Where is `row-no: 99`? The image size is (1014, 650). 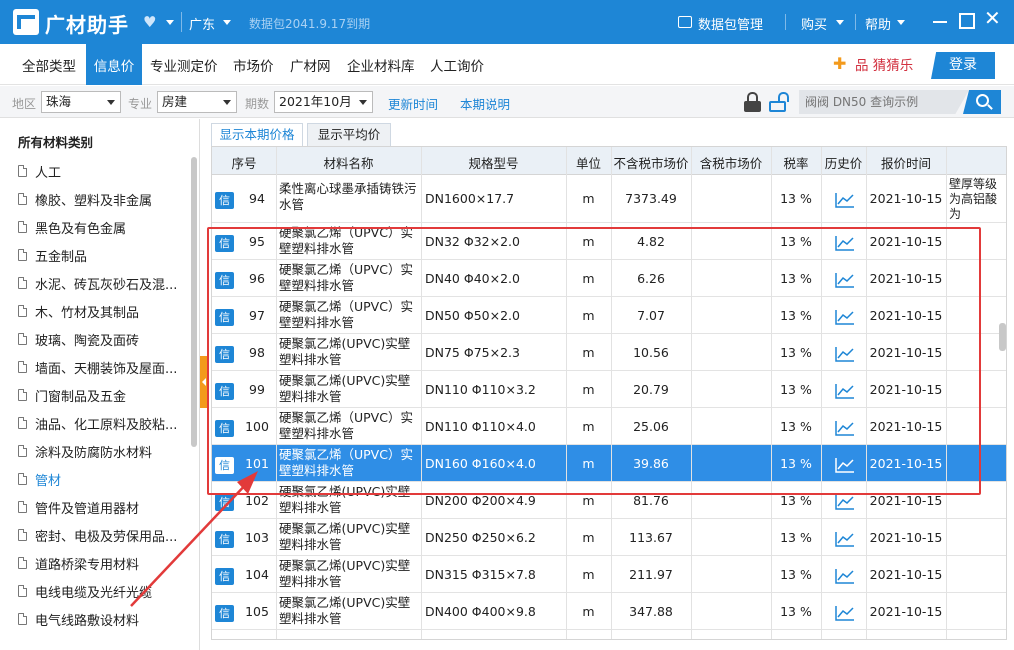 row-no: 99 is located at coordinates (257, 389).